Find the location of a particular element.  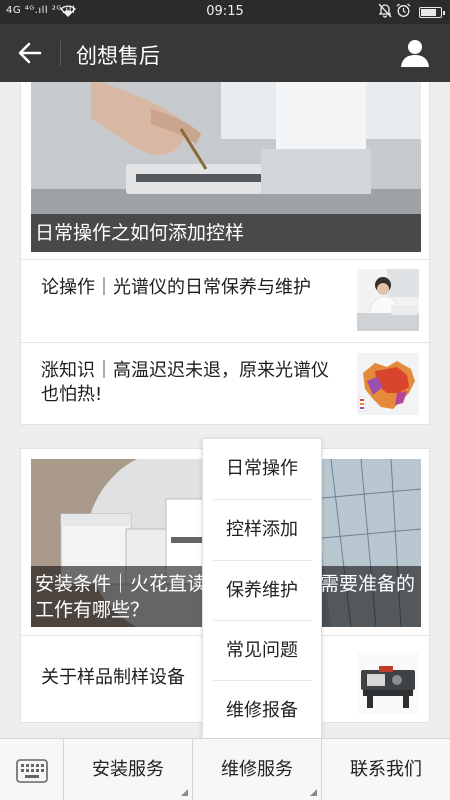

tab-installation-service: 安装服务 is located at coordinates (128, 769).